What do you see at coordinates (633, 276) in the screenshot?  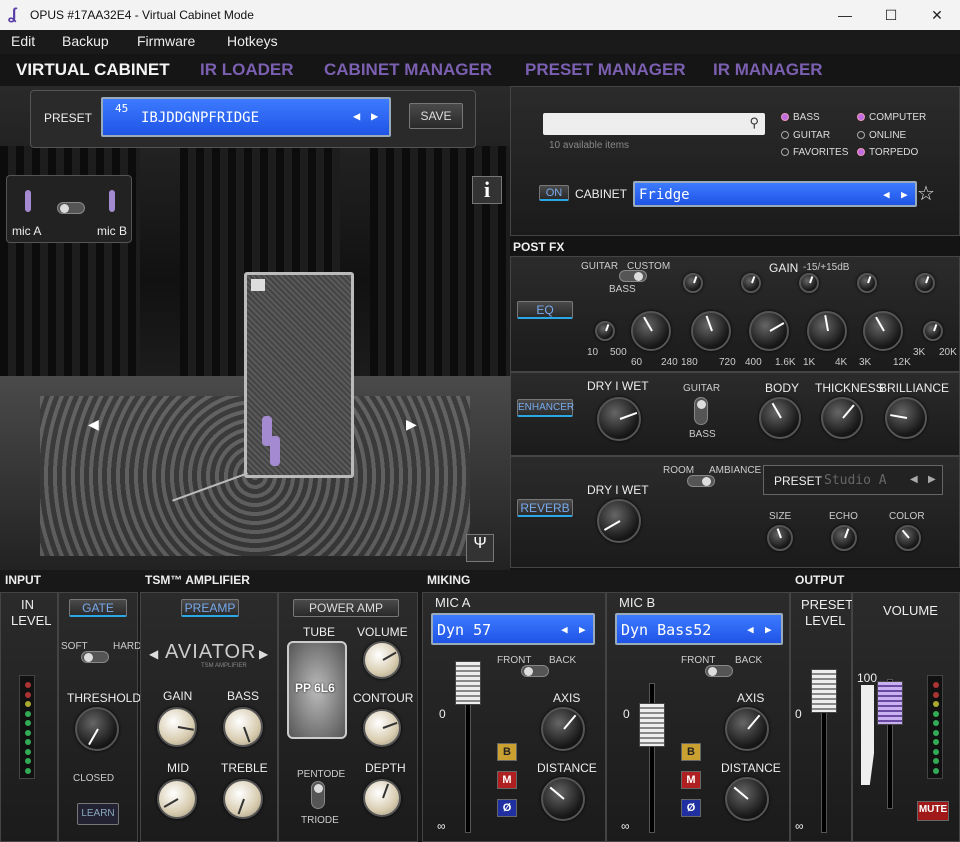 I see `eq-mode-toggle` at bounding box center [633, 276].